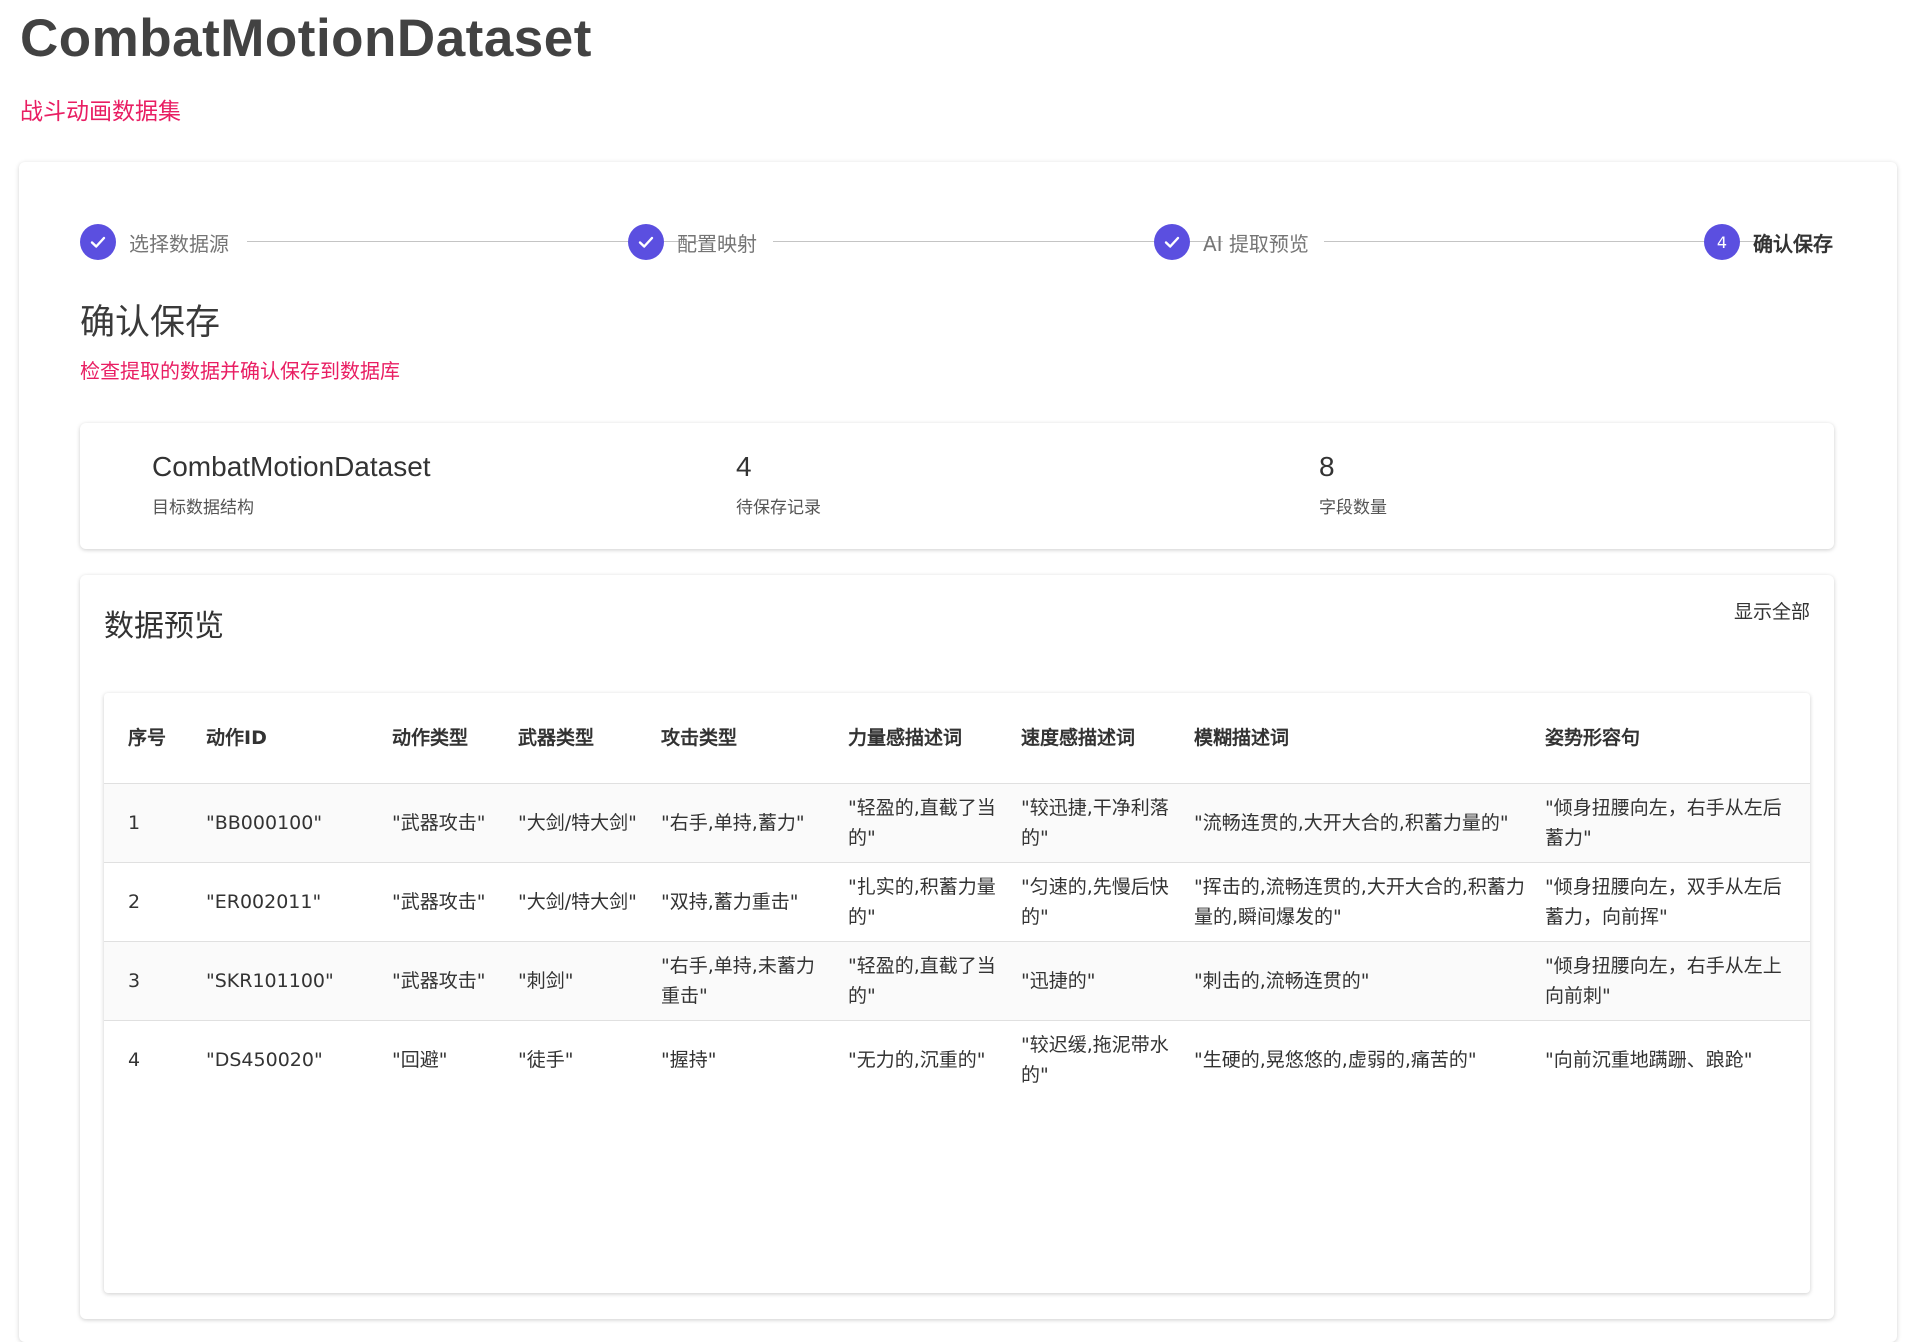 This screenshot has width=1908, height=1342. What do you see at coordinates (240, 371) in the screenshot?
I see `section-subtitle: 检查提取的数据并确认保存到数据库` at bounding box center [240, 371].